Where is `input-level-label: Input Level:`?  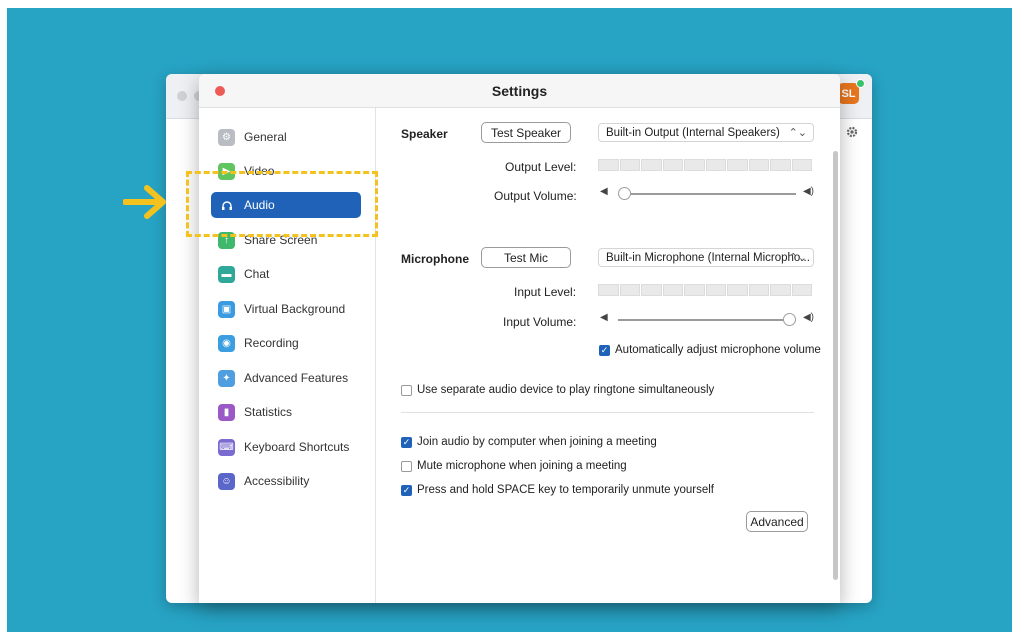
input-level-label: Input Level: is located at coordinates (545, 292).